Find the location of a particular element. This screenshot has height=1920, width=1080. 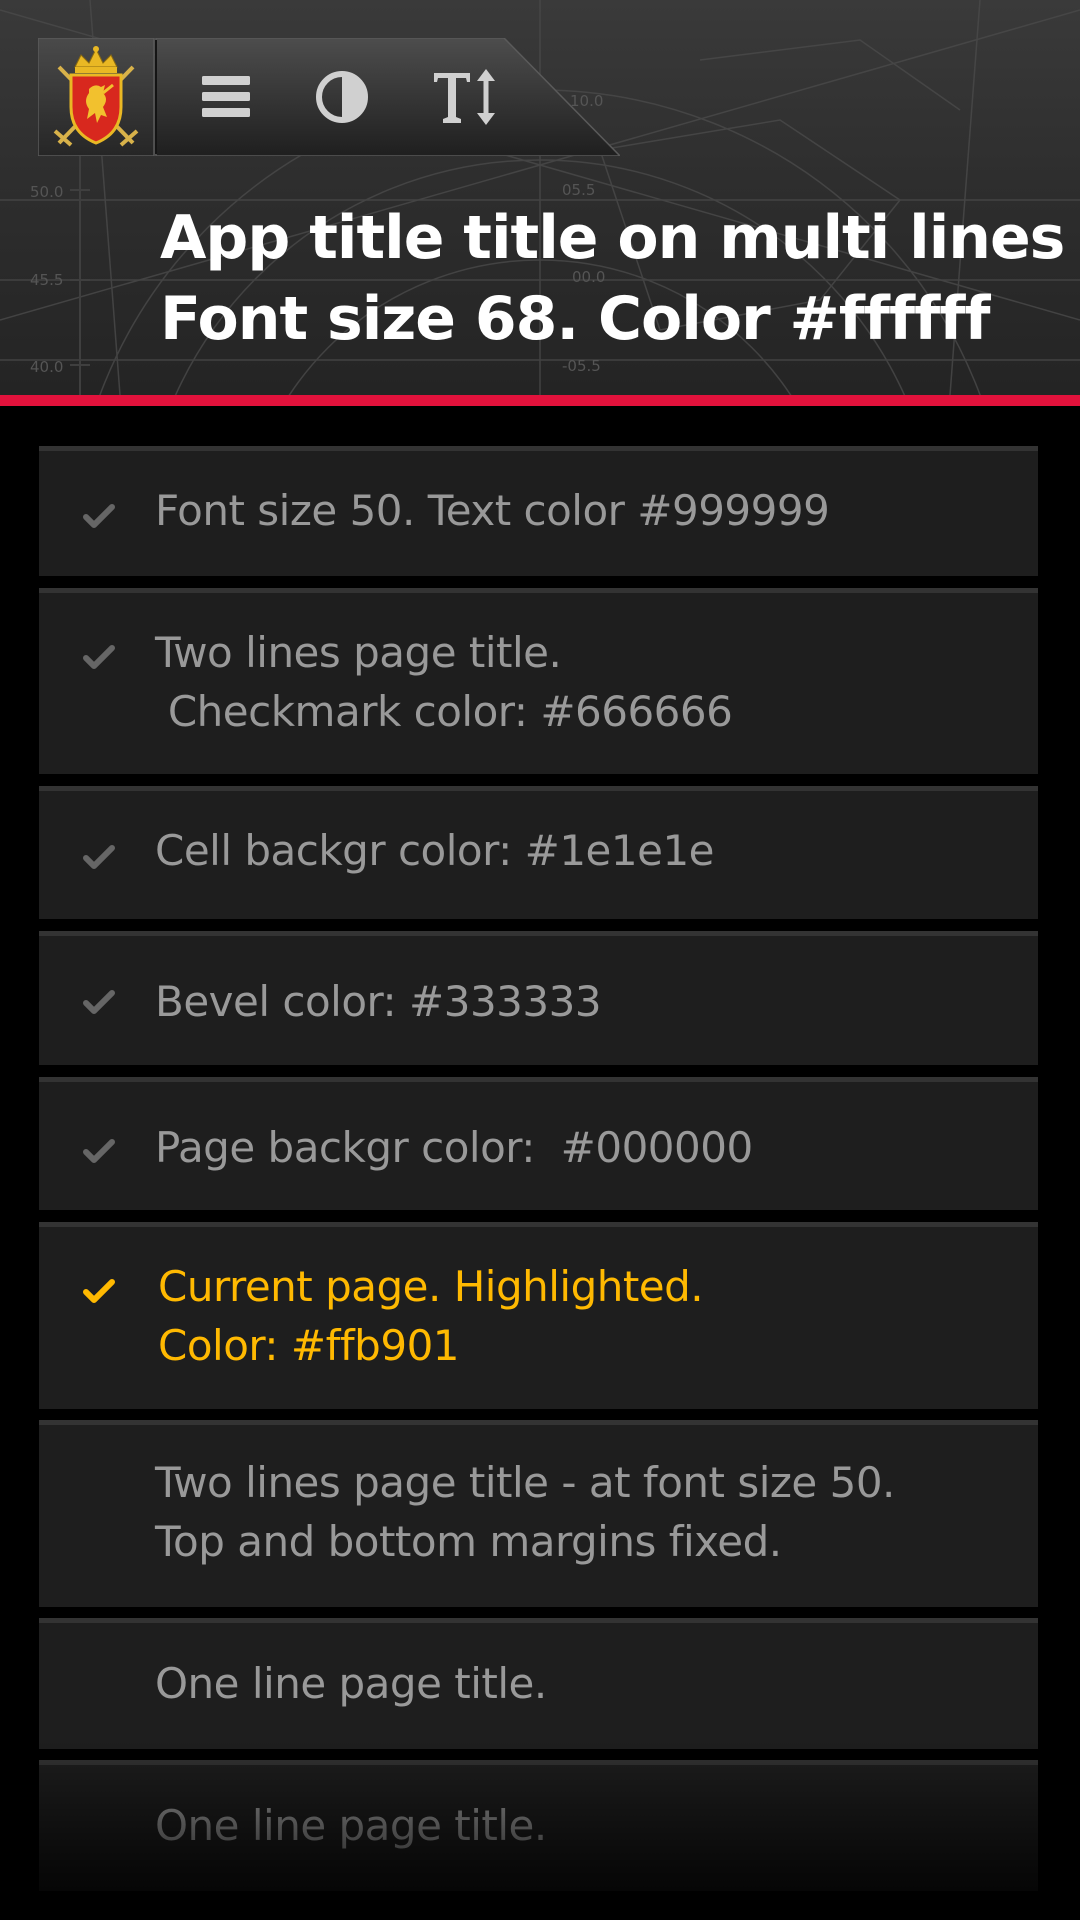

contrast-icon is located at coordinates (342, 97).